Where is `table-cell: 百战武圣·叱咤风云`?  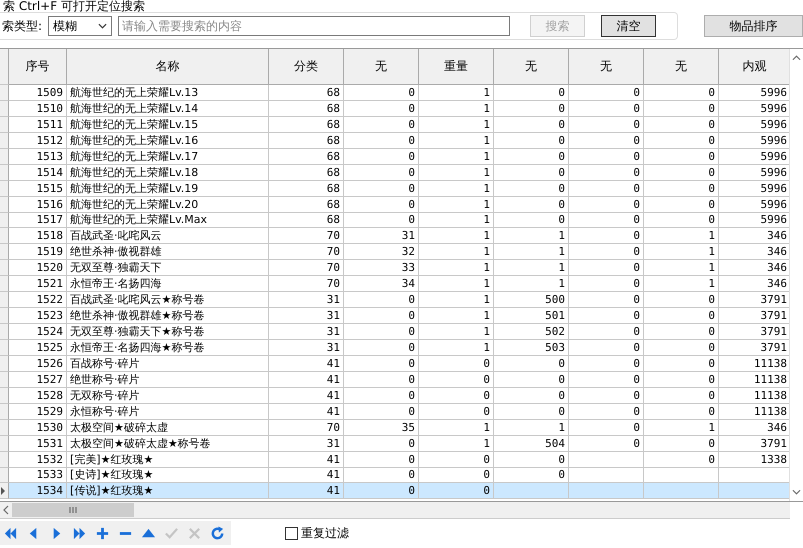
table-cell: 百战武圣·叱咤风云 is located at coordinates (168, 236).